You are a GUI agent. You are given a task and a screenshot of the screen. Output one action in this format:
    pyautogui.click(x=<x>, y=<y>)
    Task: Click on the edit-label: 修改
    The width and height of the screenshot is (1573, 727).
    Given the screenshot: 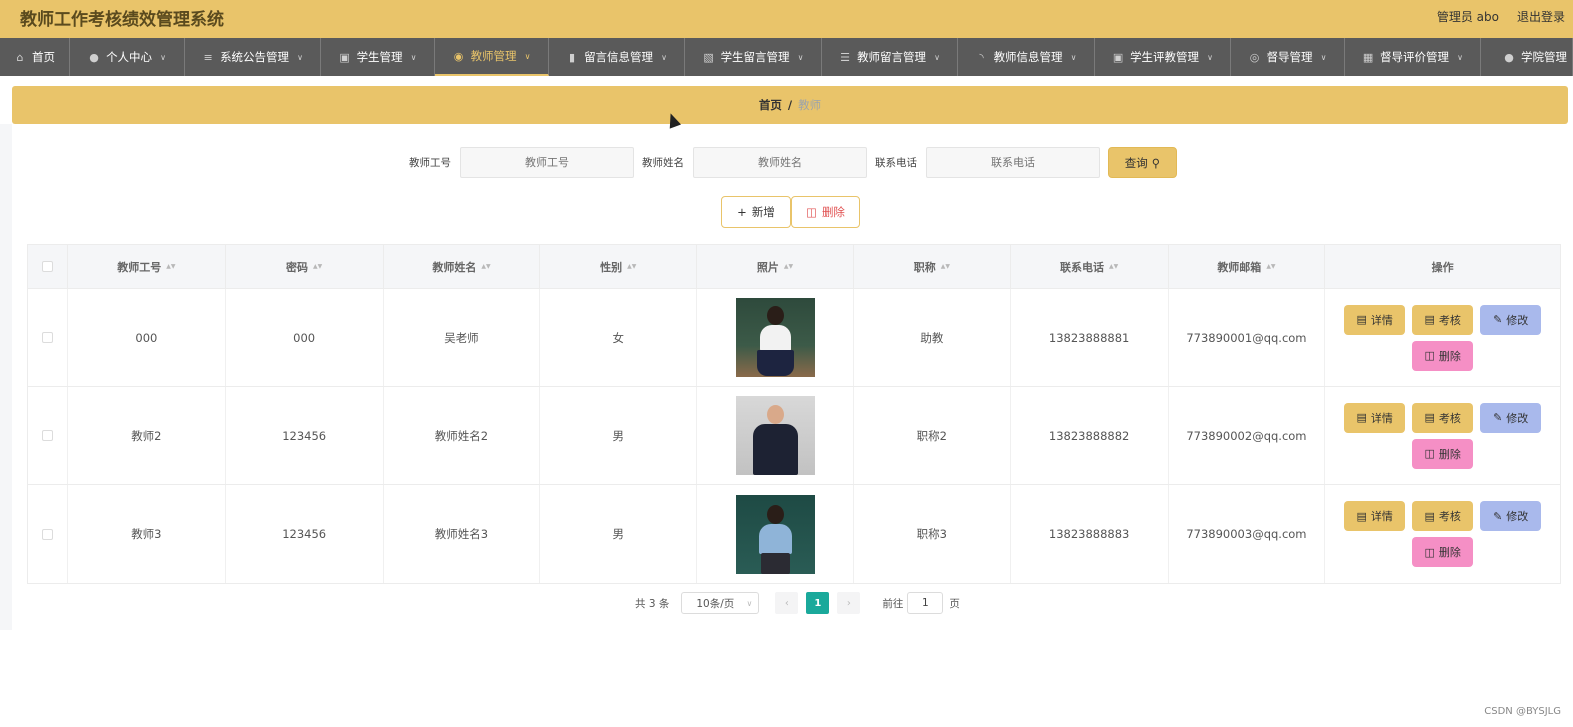 What is the action you would take?
    pyautogui.click(x=1517, y=516)
    